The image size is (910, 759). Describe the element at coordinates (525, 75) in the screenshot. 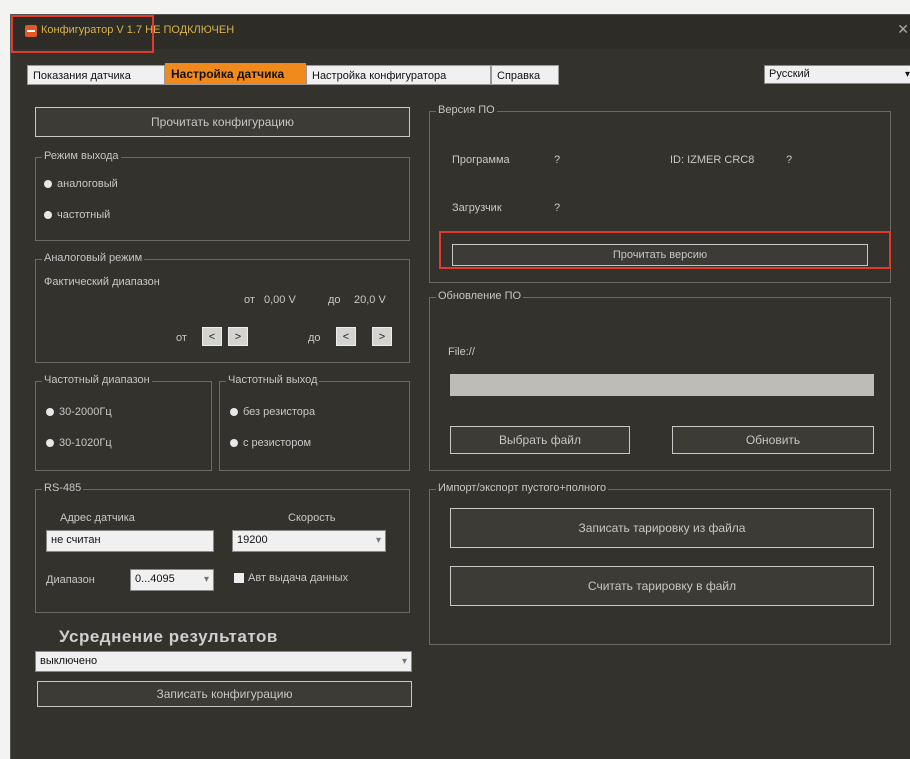

I see `tab-help: Справка` at that location.